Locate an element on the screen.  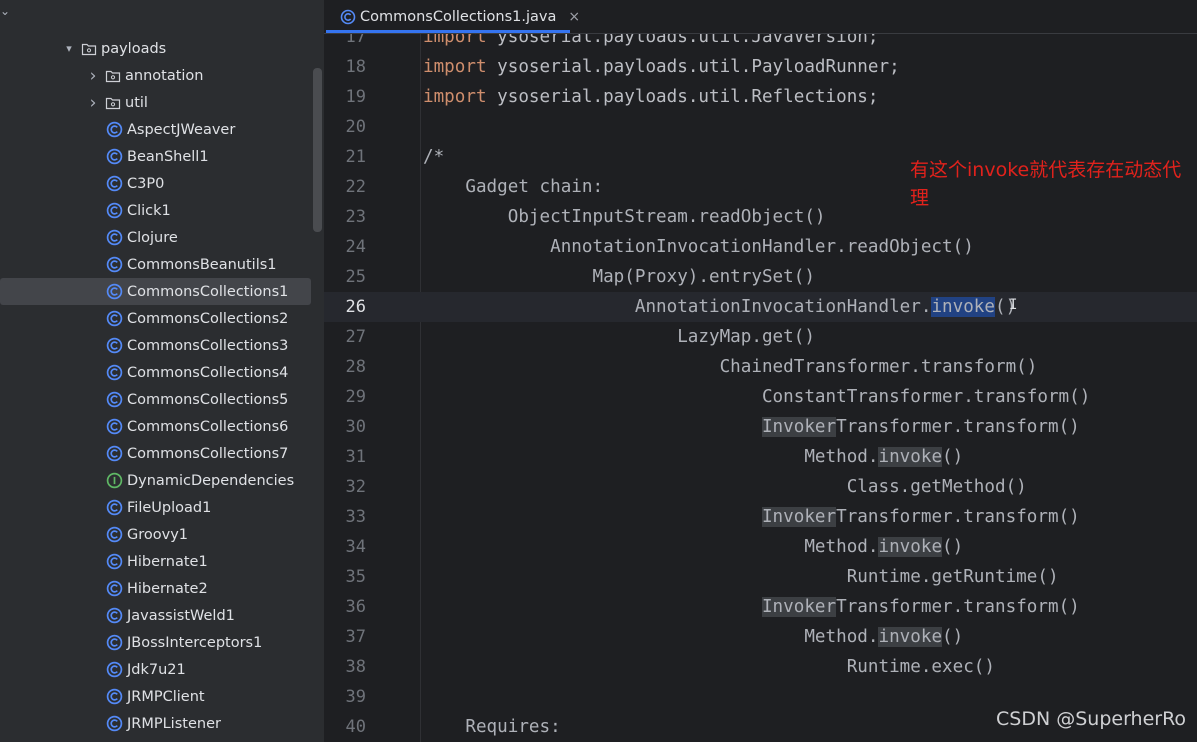
tree-item: C3P0 is located at coordinates (155, 183).